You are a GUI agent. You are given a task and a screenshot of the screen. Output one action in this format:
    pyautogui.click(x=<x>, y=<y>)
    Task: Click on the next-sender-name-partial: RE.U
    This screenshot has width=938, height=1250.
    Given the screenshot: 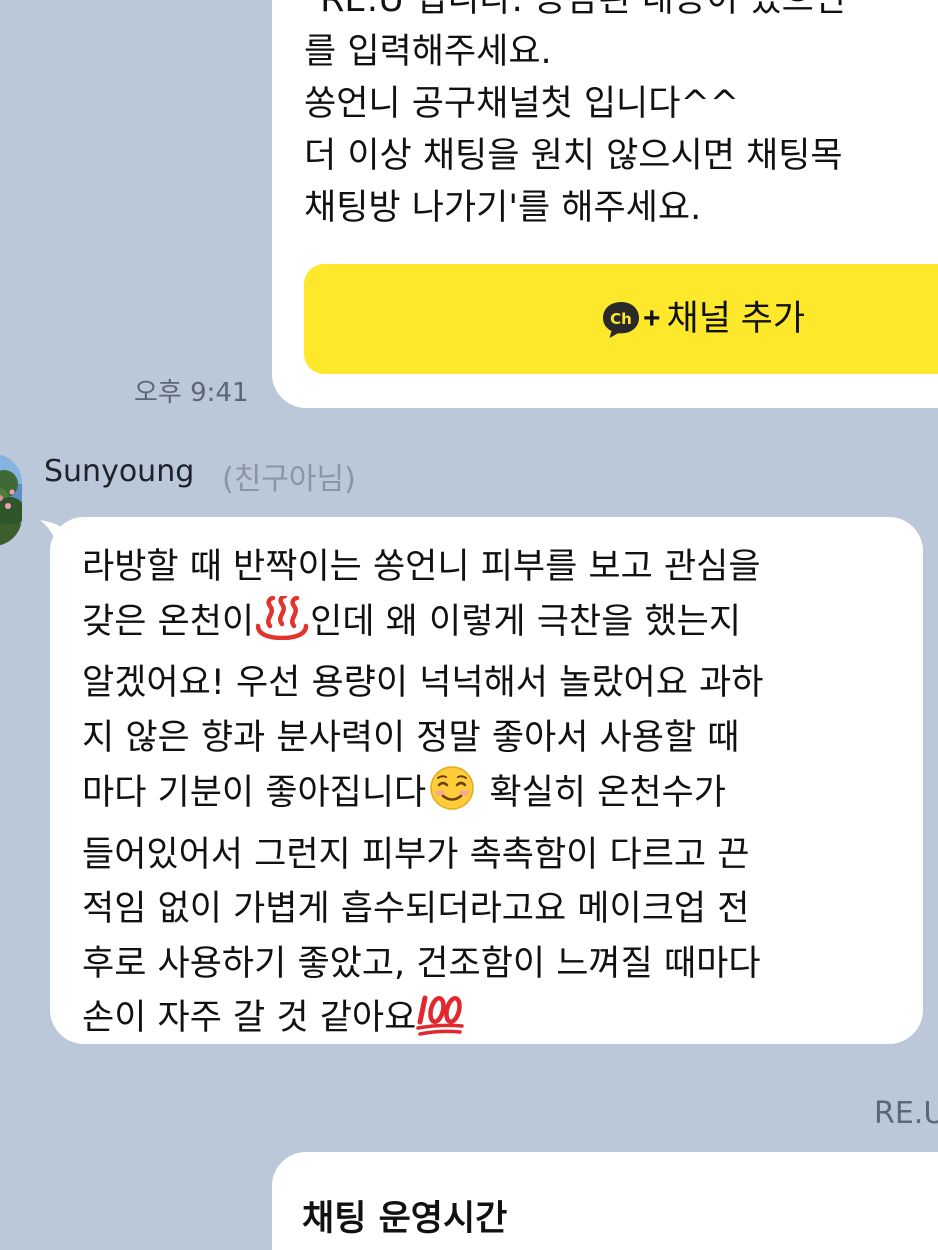 What is the action you would take?
    pyautogui.click(x=906, y=1113)
    